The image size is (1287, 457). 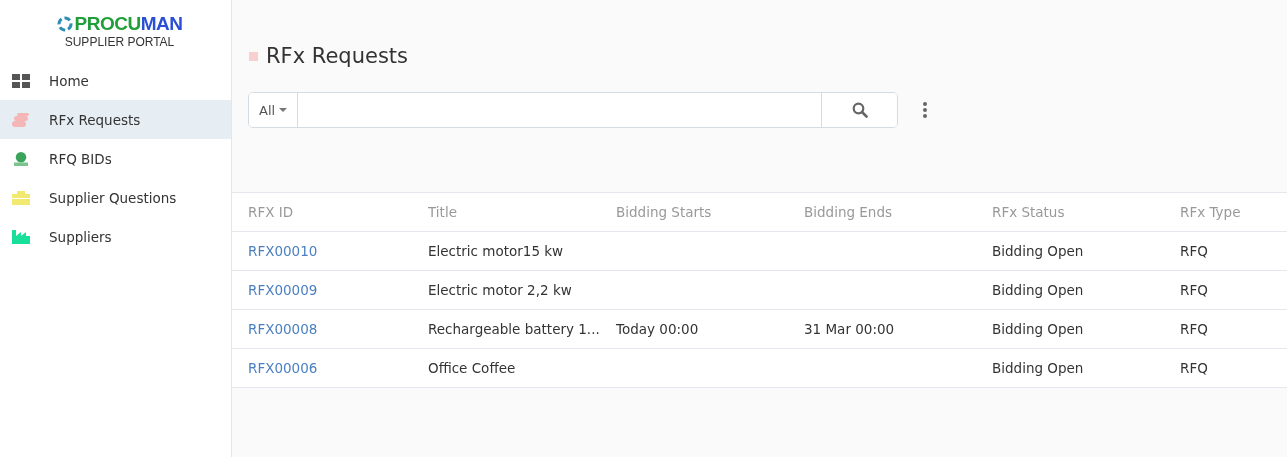 I want to click on more-icon, so click(x=925, y=110).